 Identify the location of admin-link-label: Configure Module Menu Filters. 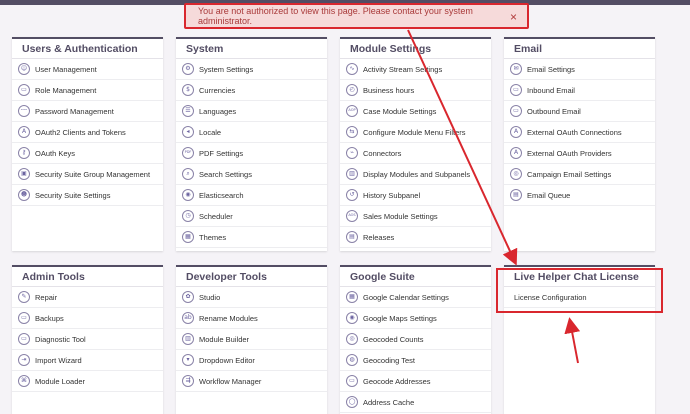
(414, 132).